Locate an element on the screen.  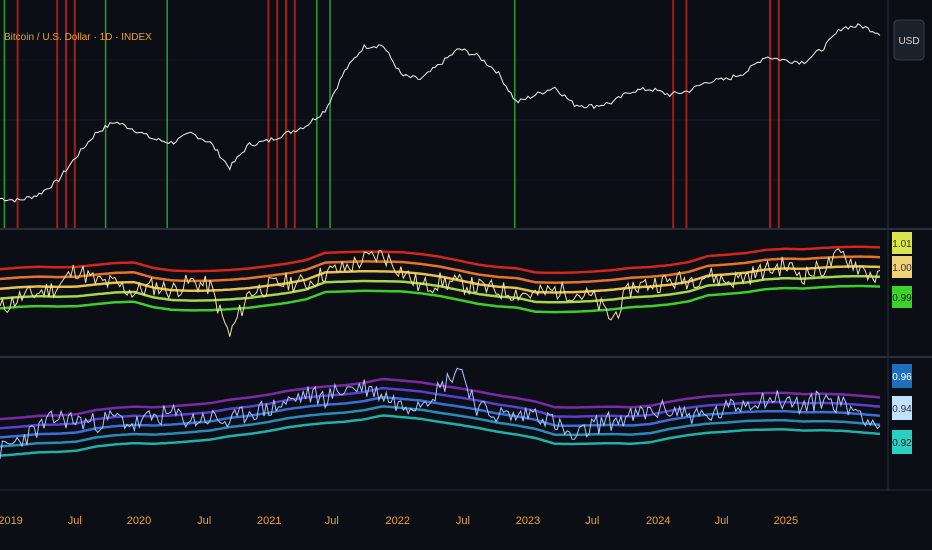
x-tick-label: 2022 is located at coordinates (398, 521).